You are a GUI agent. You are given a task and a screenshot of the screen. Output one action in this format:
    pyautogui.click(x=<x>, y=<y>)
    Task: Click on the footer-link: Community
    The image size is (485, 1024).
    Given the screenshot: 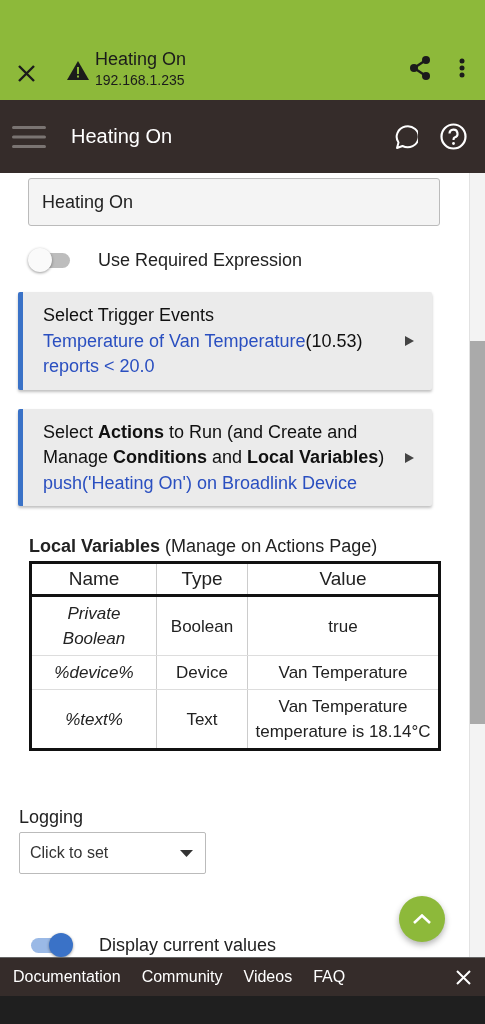 What is the action you would take?
    pyautogui.click(x=182, y=977)
    